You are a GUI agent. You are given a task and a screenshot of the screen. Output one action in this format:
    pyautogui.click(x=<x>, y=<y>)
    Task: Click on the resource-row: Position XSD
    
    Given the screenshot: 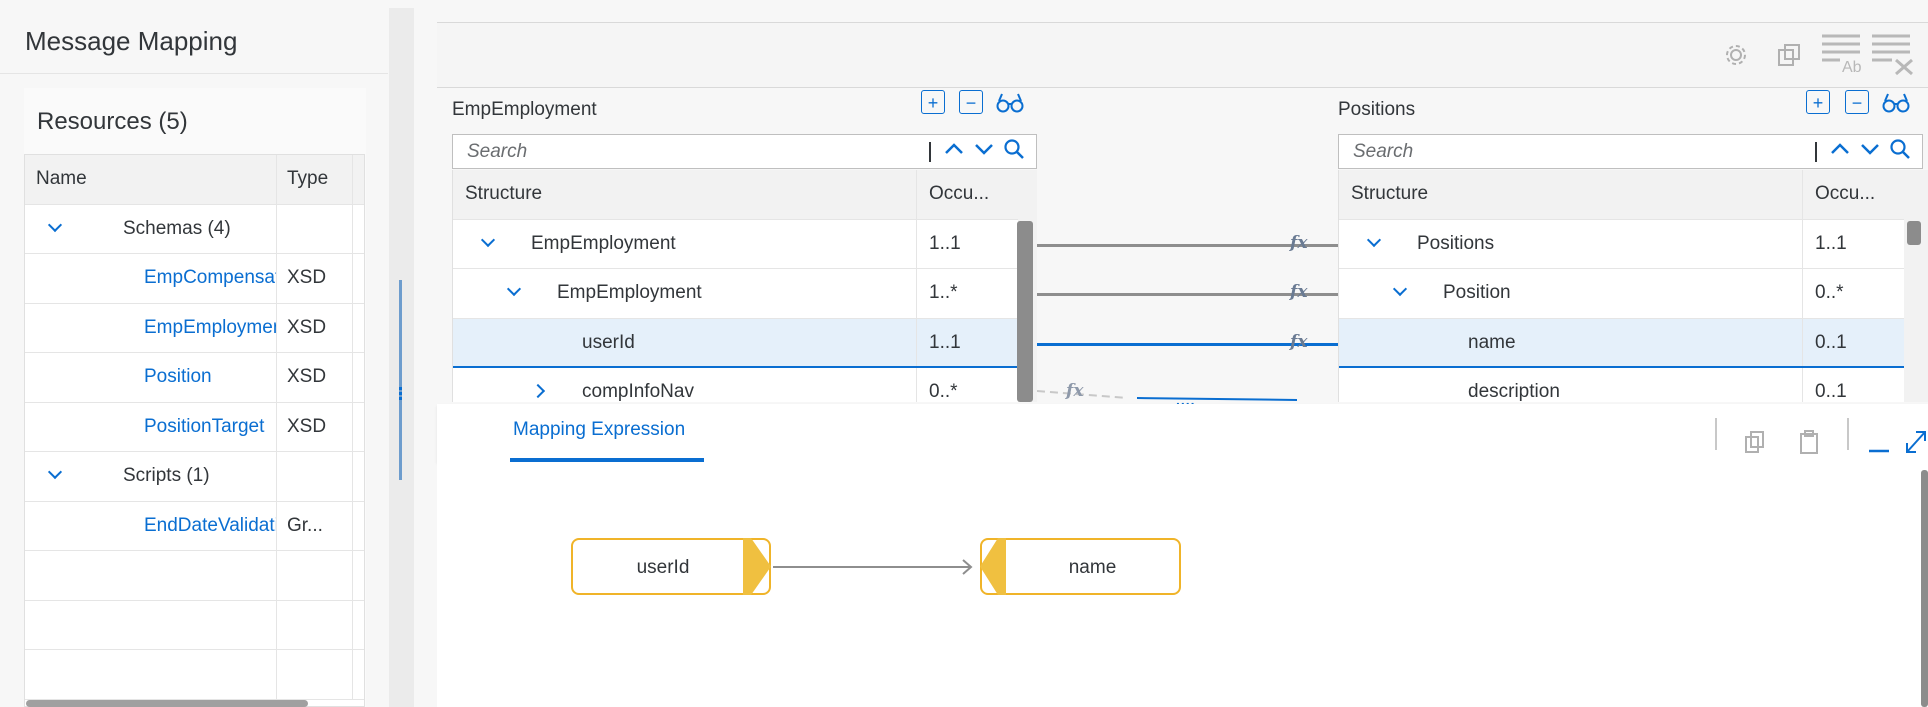 What is the action you would take?
    pyautogui.click(x=194, y=378)
    